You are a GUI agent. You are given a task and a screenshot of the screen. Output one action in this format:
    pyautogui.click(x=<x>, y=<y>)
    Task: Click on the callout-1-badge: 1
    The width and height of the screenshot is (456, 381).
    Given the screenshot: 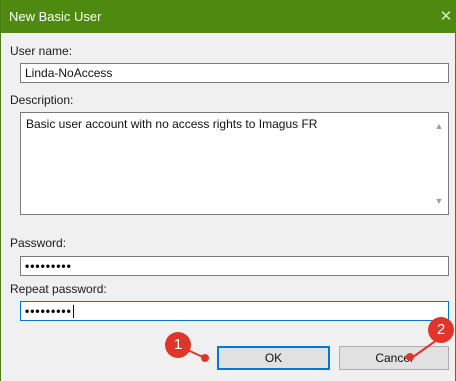 What is the action you would take?
    pyautogui.click(x=178, y=345)
    